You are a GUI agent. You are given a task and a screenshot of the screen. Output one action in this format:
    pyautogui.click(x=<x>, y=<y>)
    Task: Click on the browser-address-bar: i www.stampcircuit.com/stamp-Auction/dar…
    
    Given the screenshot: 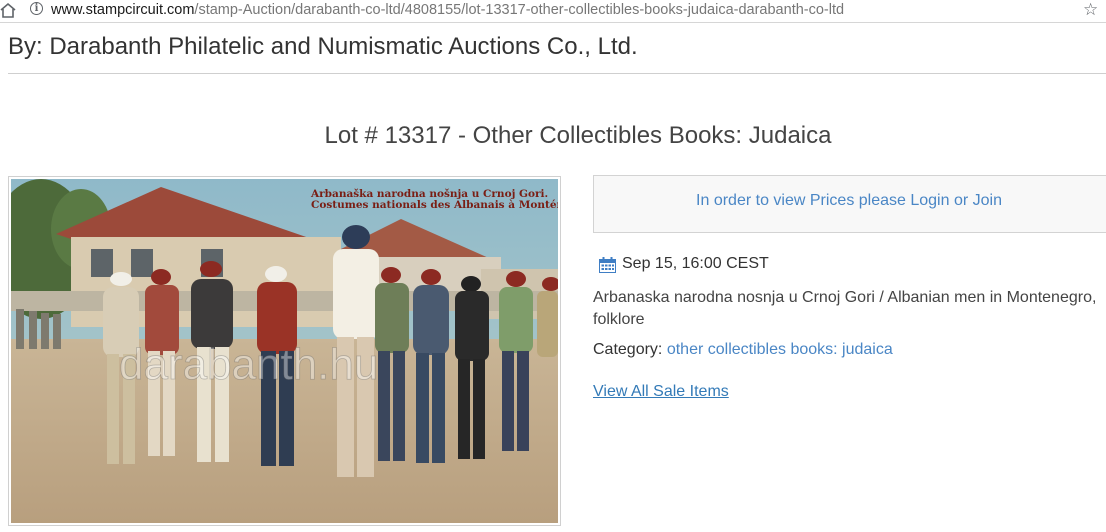 What is the action you would take?
    pyautogui.click(x=553, y=11)
    